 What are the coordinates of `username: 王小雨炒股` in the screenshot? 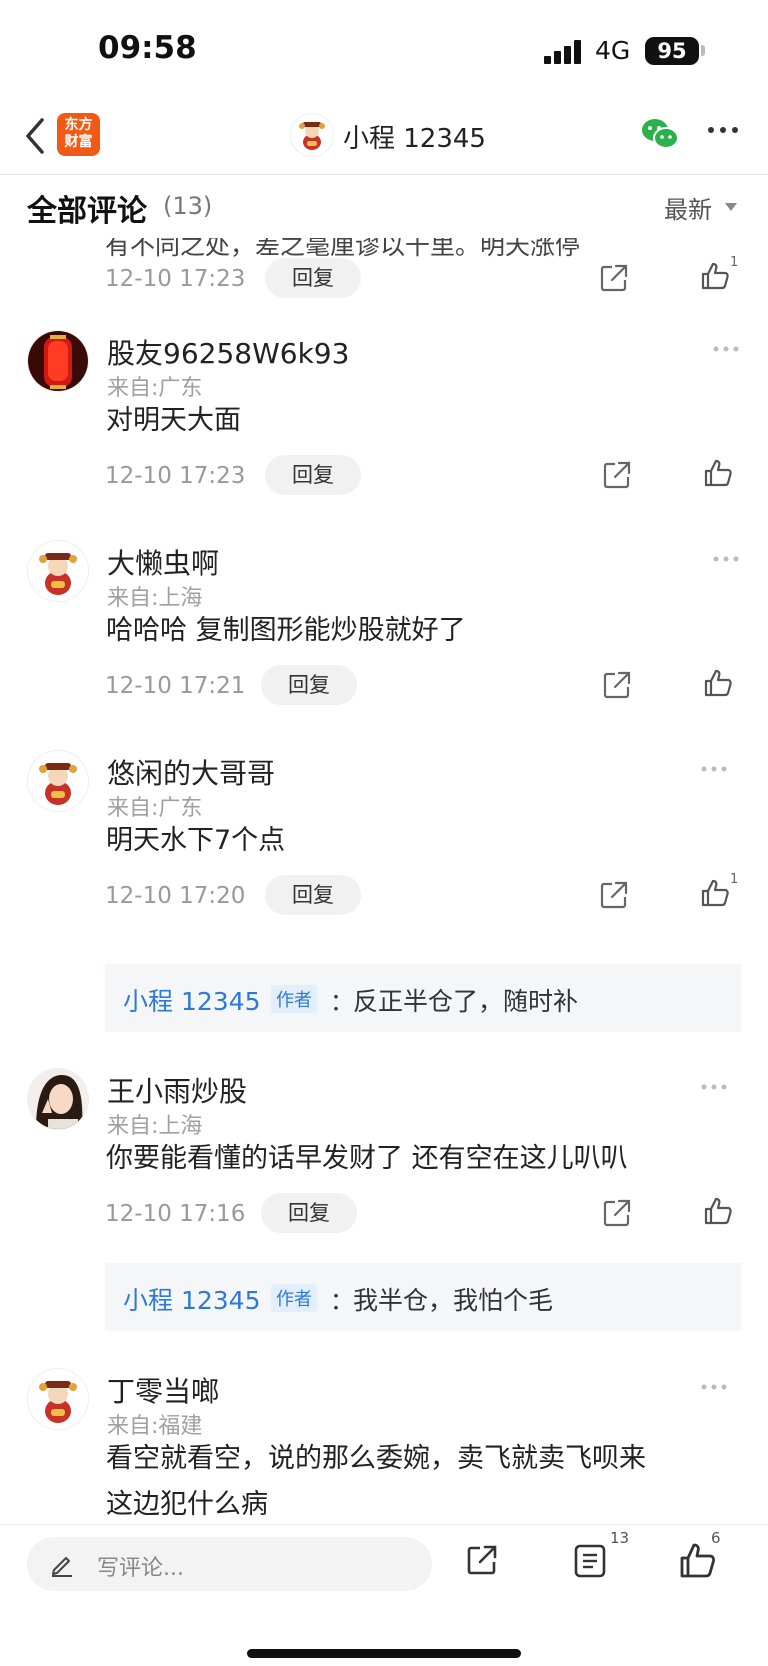 It's located at (177, 1090).